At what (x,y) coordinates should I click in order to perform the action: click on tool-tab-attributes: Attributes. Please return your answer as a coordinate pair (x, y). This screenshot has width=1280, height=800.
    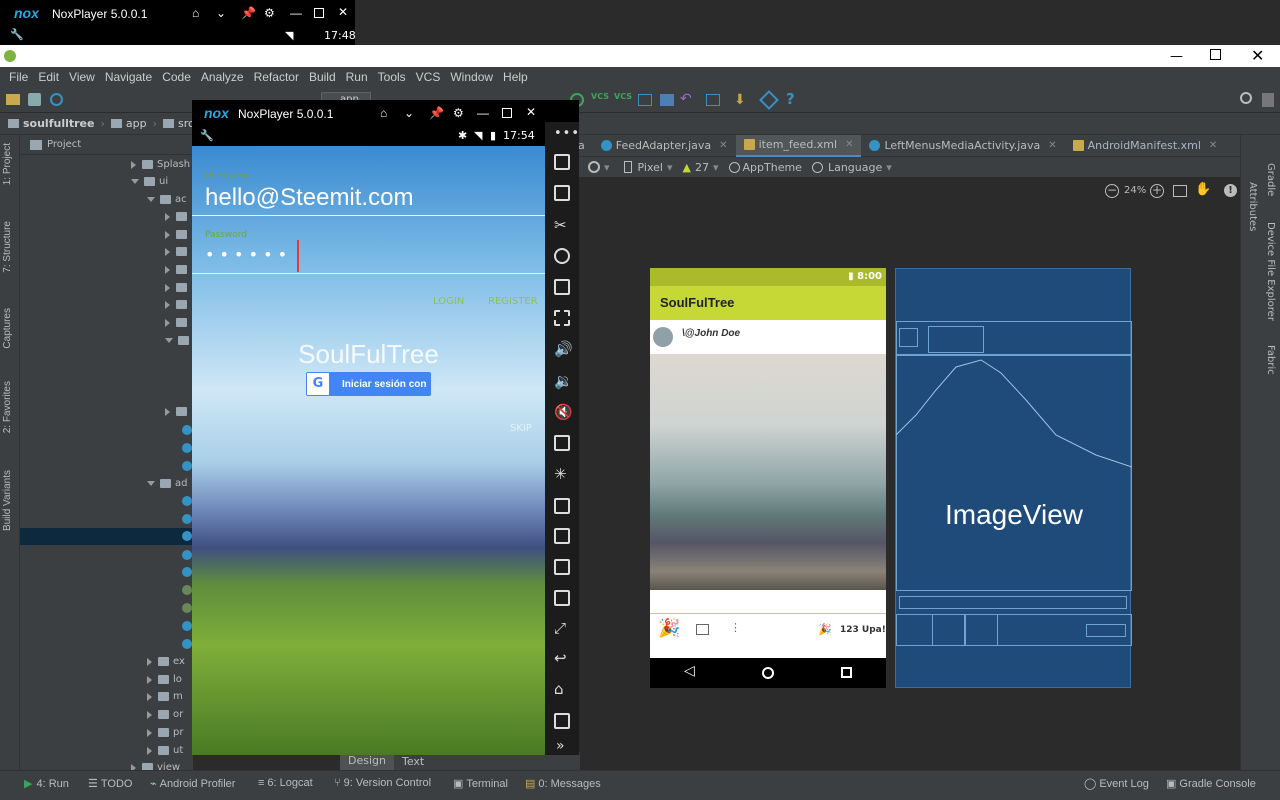
    Looking at the image, I should click on (1252, 206).